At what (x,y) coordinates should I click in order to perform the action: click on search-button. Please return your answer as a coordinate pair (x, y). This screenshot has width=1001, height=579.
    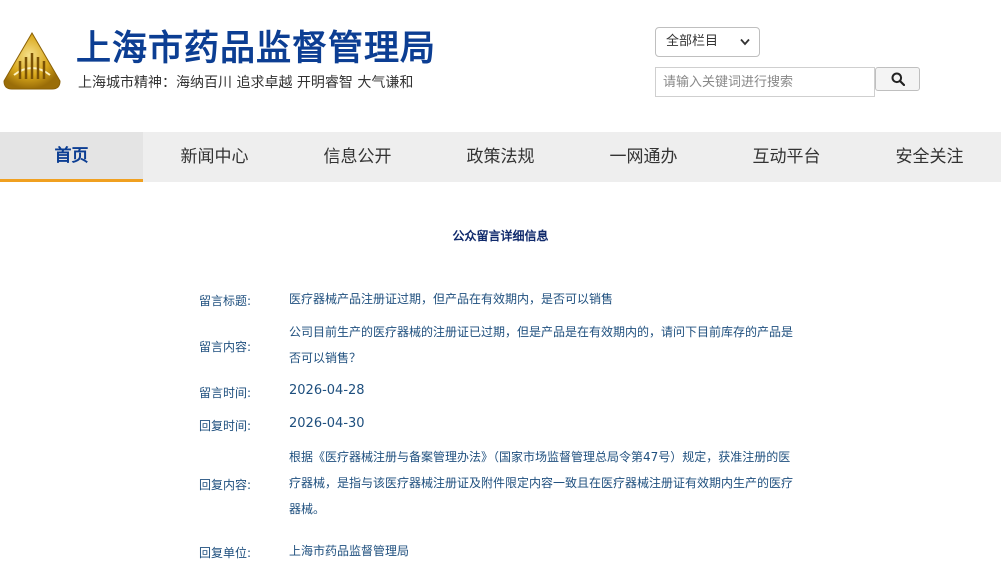
    Looking at the image, I should click on (897, 79).